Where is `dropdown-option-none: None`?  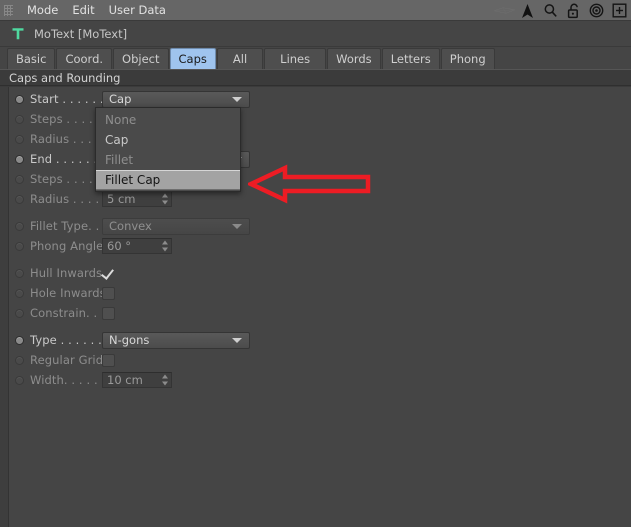 dropdown-option-none: None is located at coordinates (168, 120).